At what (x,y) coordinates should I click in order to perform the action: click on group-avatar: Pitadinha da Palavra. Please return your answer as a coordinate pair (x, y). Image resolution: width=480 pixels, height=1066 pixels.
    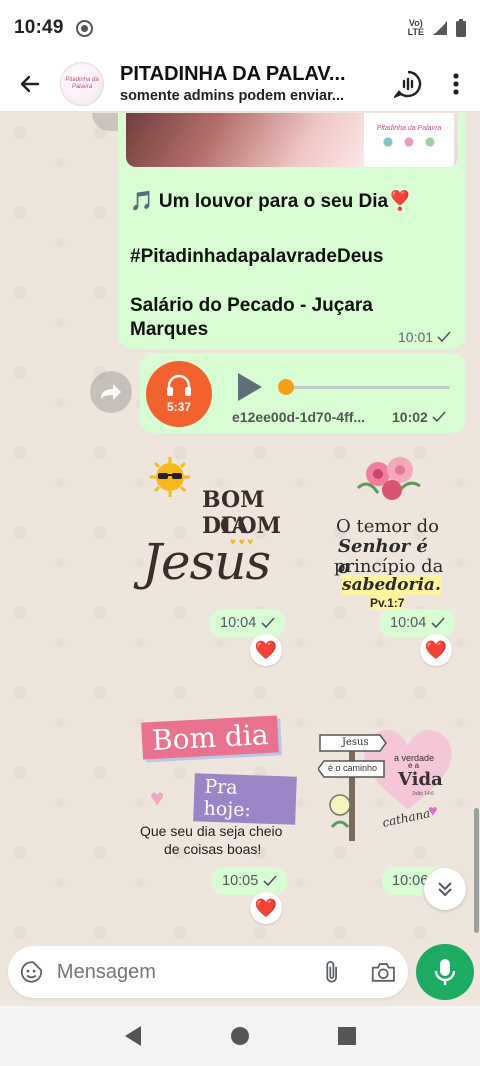
    Looking at the image, I should click on (82, 83).